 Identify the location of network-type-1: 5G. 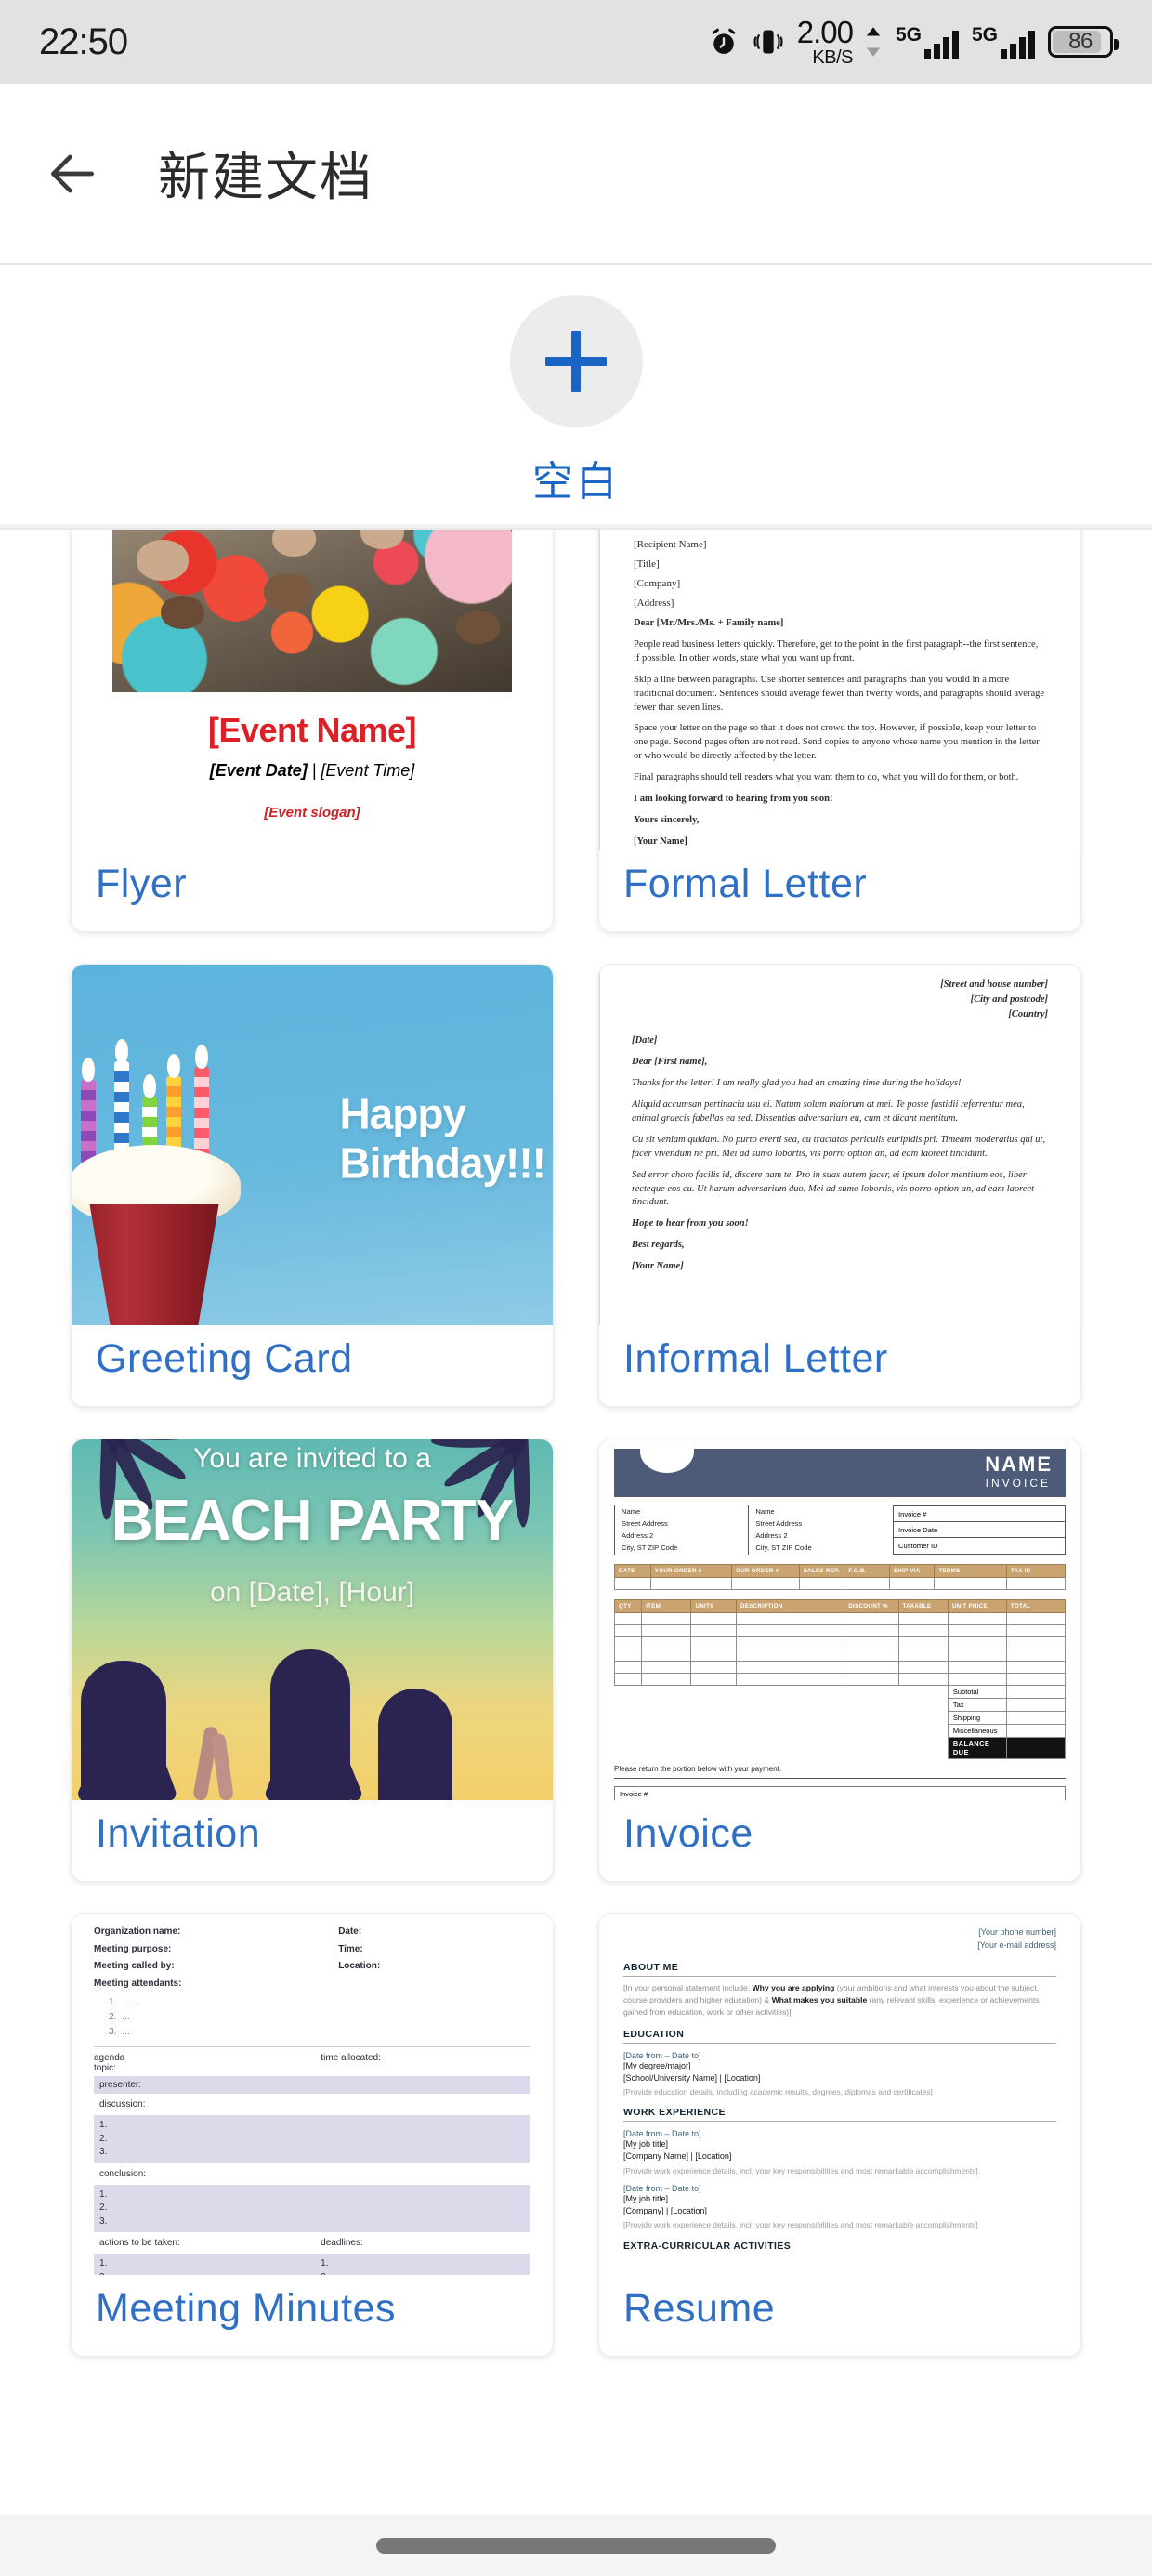
(908, 34).